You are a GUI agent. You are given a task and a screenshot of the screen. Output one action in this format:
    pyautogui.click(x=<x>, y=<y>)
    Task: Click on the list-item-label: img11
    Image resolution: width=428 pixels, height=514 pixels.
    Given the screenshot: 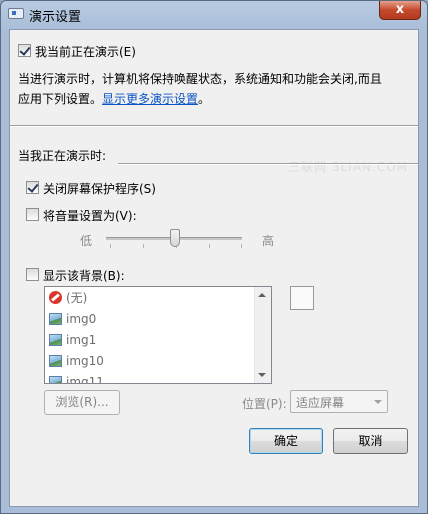 What is the action you would take?
    pyautogui.click(x=85, y=379)
    